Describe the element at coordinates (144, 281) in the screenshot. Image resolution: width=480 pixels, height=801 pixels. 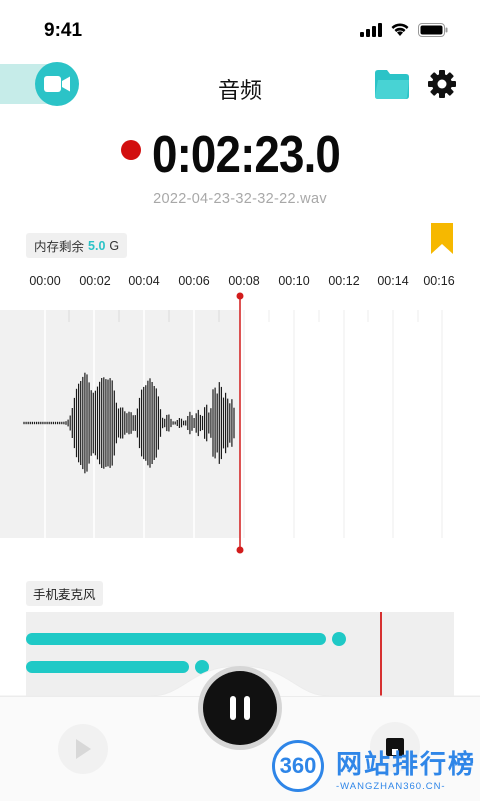
I see `timeline-tick: 00:04` at that location.